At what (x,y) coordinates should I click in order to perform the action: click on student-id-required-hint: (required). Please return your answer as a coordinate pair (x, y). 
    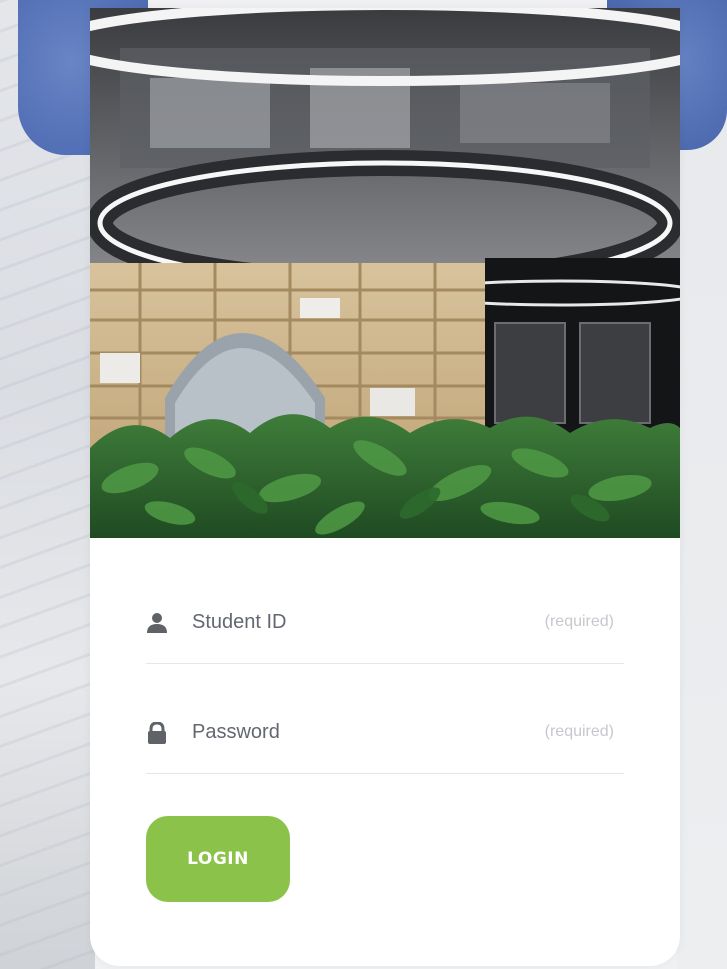
    Looking at the image, I should click on (579, 621).